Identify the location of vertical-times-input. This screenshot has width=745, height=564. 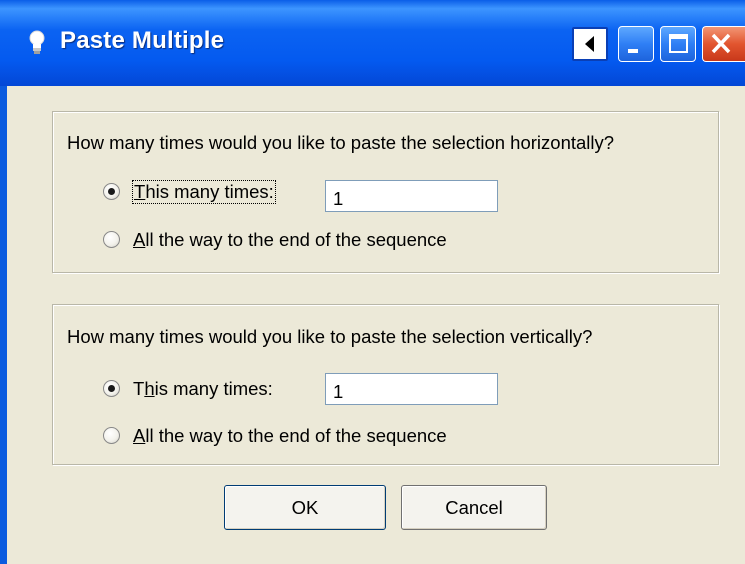
(411, 389).